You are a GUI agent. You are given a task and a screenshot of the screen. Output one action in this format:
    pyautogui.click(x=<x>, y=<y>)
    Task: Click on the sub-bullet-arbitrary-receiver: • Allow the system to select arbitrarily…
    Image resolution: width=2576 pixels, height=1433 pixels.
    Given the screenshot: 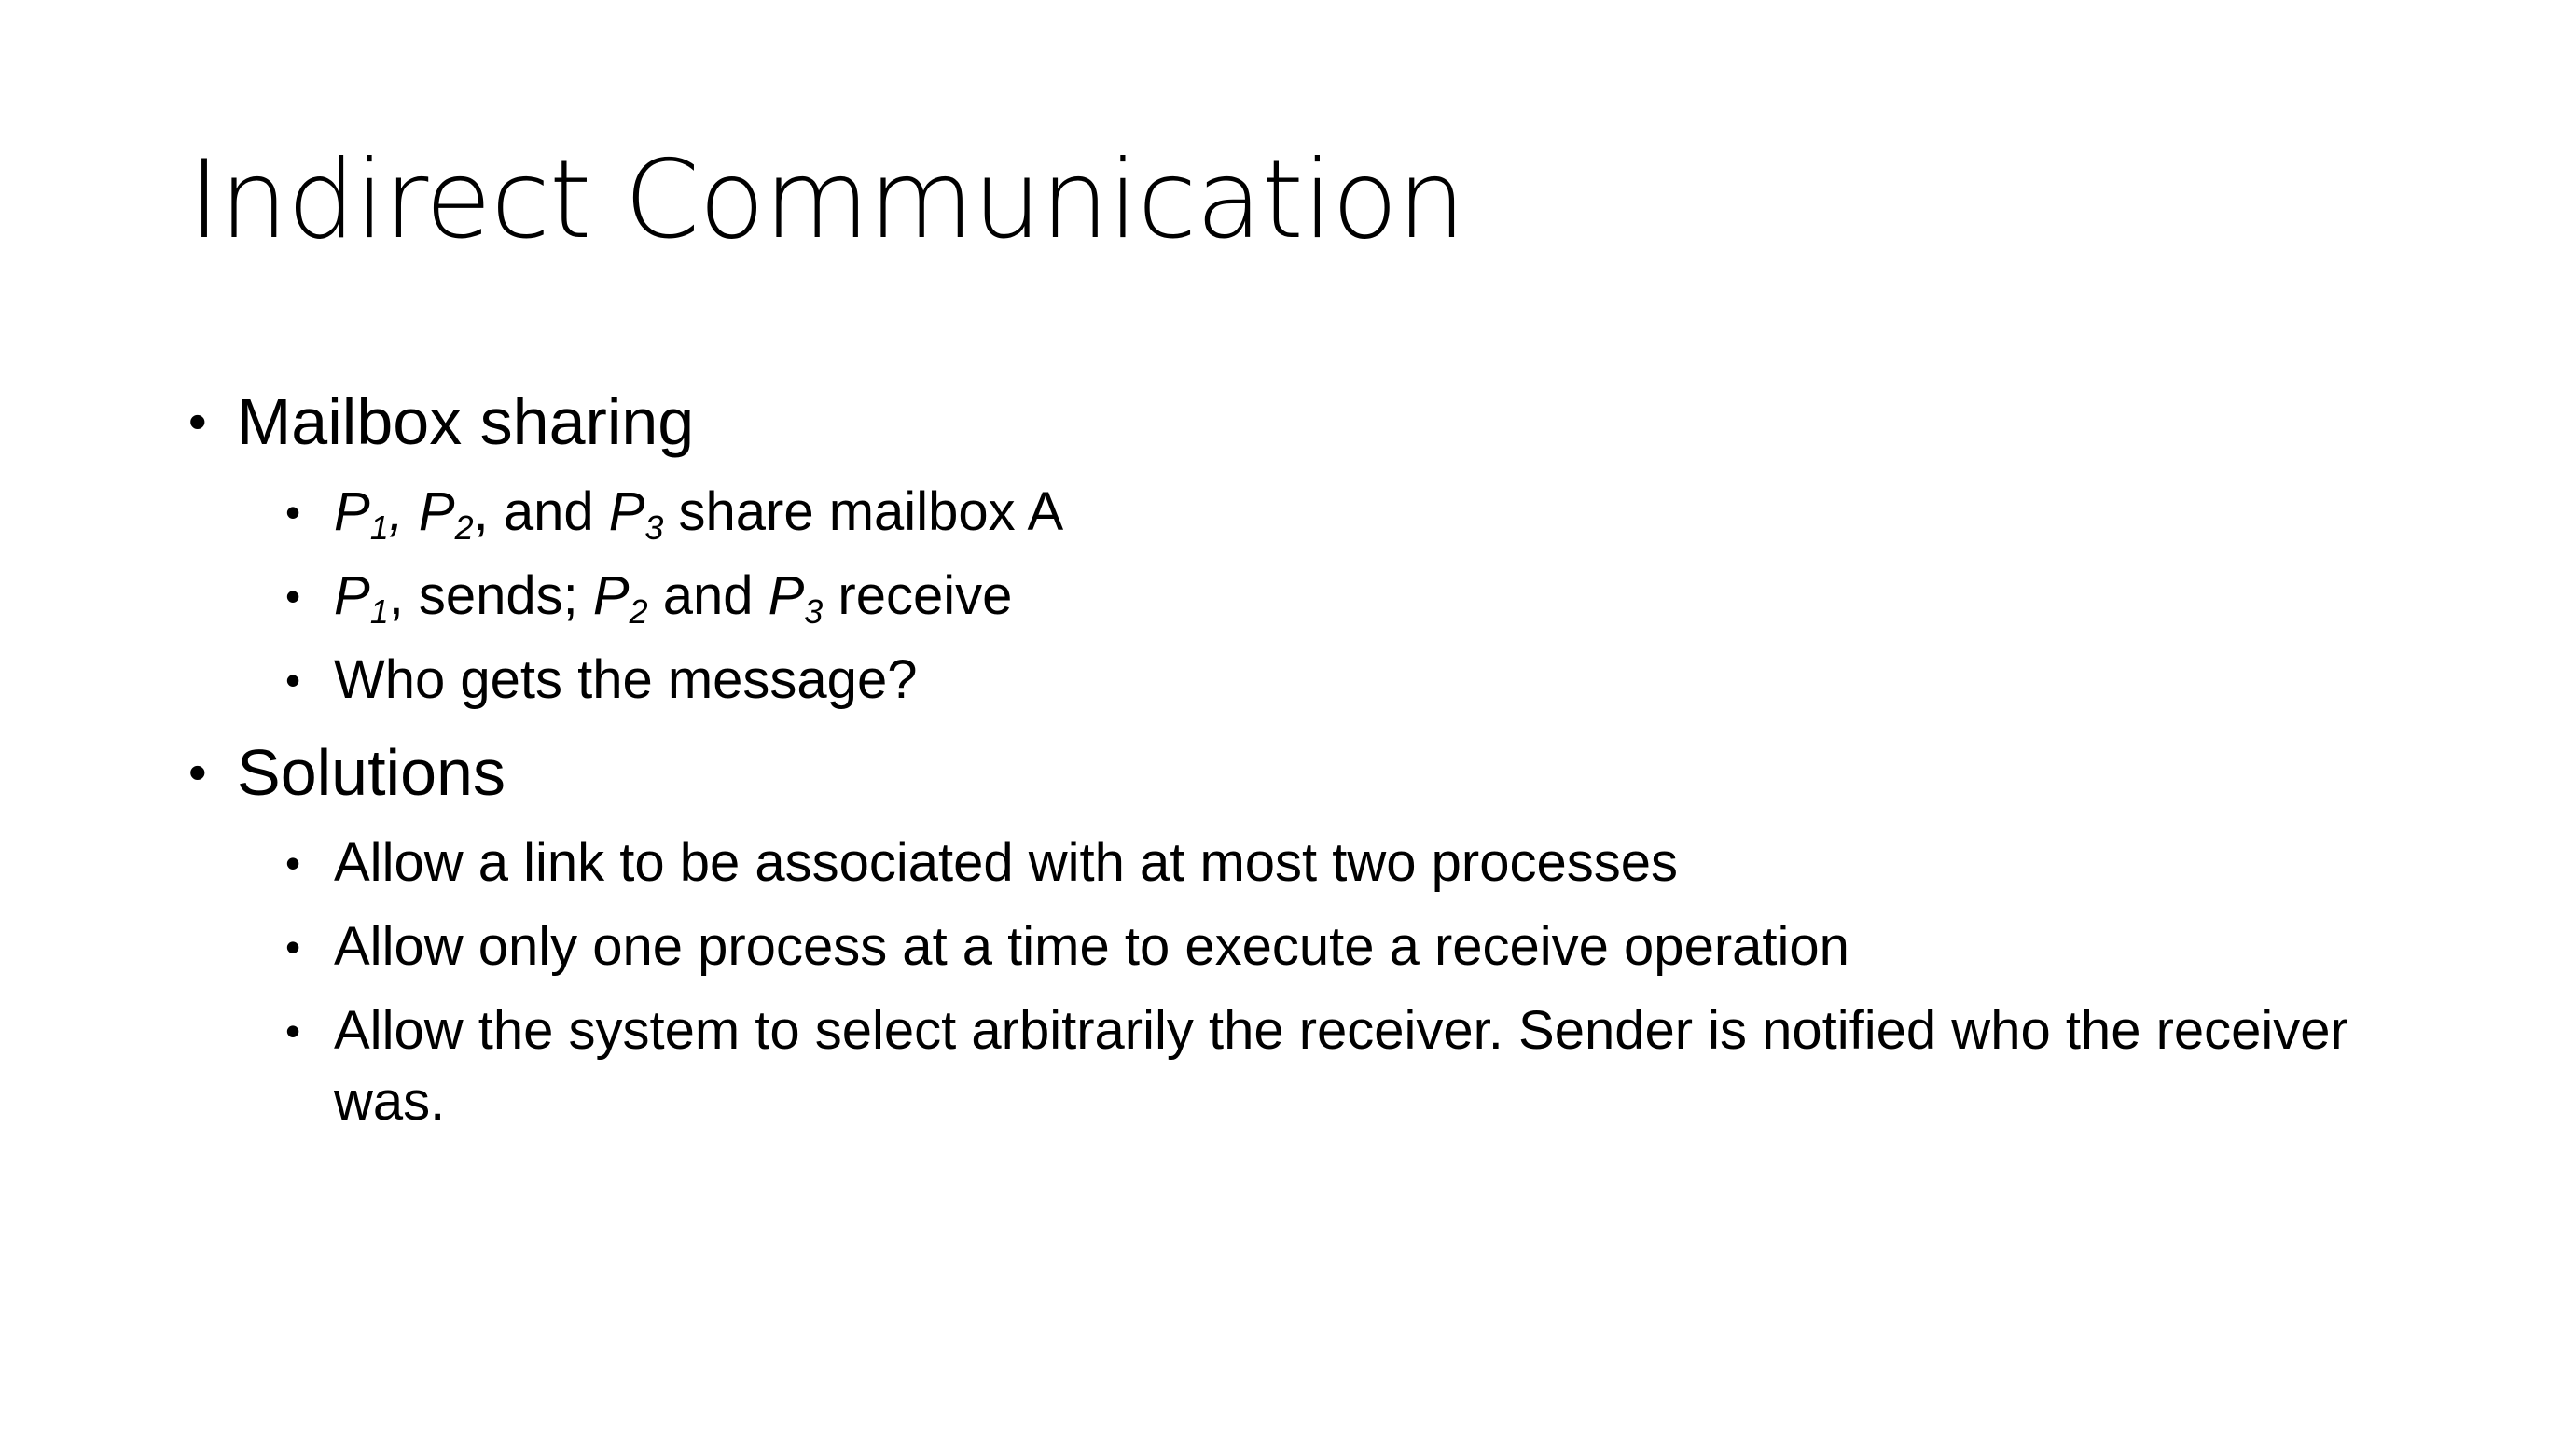 What is the action you would take?
    pyautogui.click(x=1365, y=1063)
    